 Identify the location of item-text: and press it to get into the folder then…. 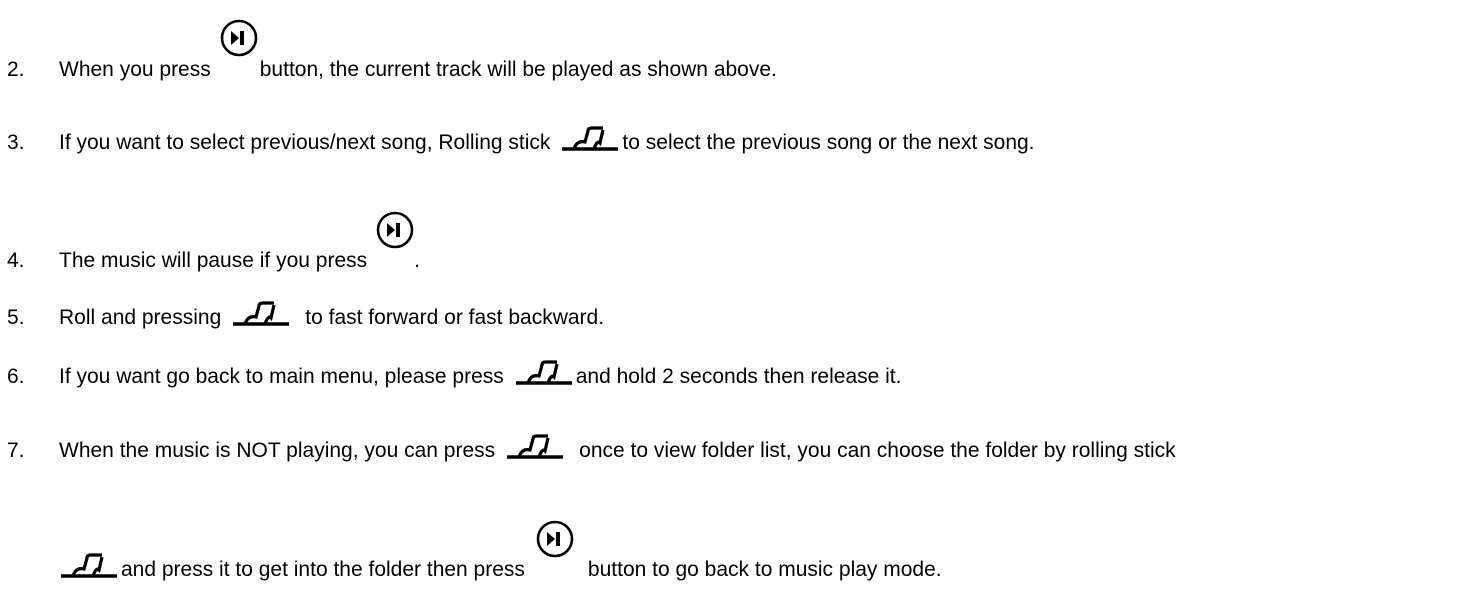
(323, 569).